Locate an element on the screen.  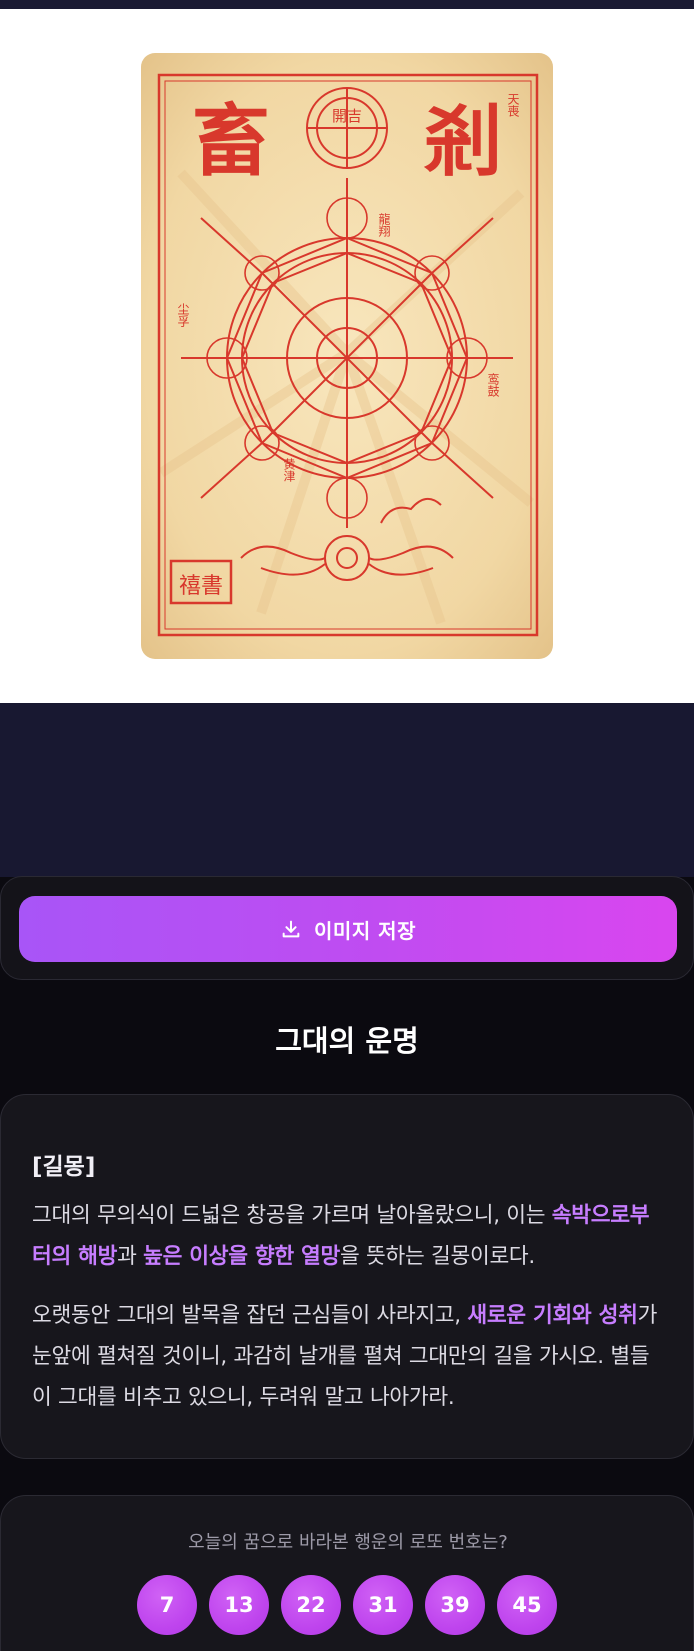
save-panel: 이미지 저장 is located at coordinates (347, 928).